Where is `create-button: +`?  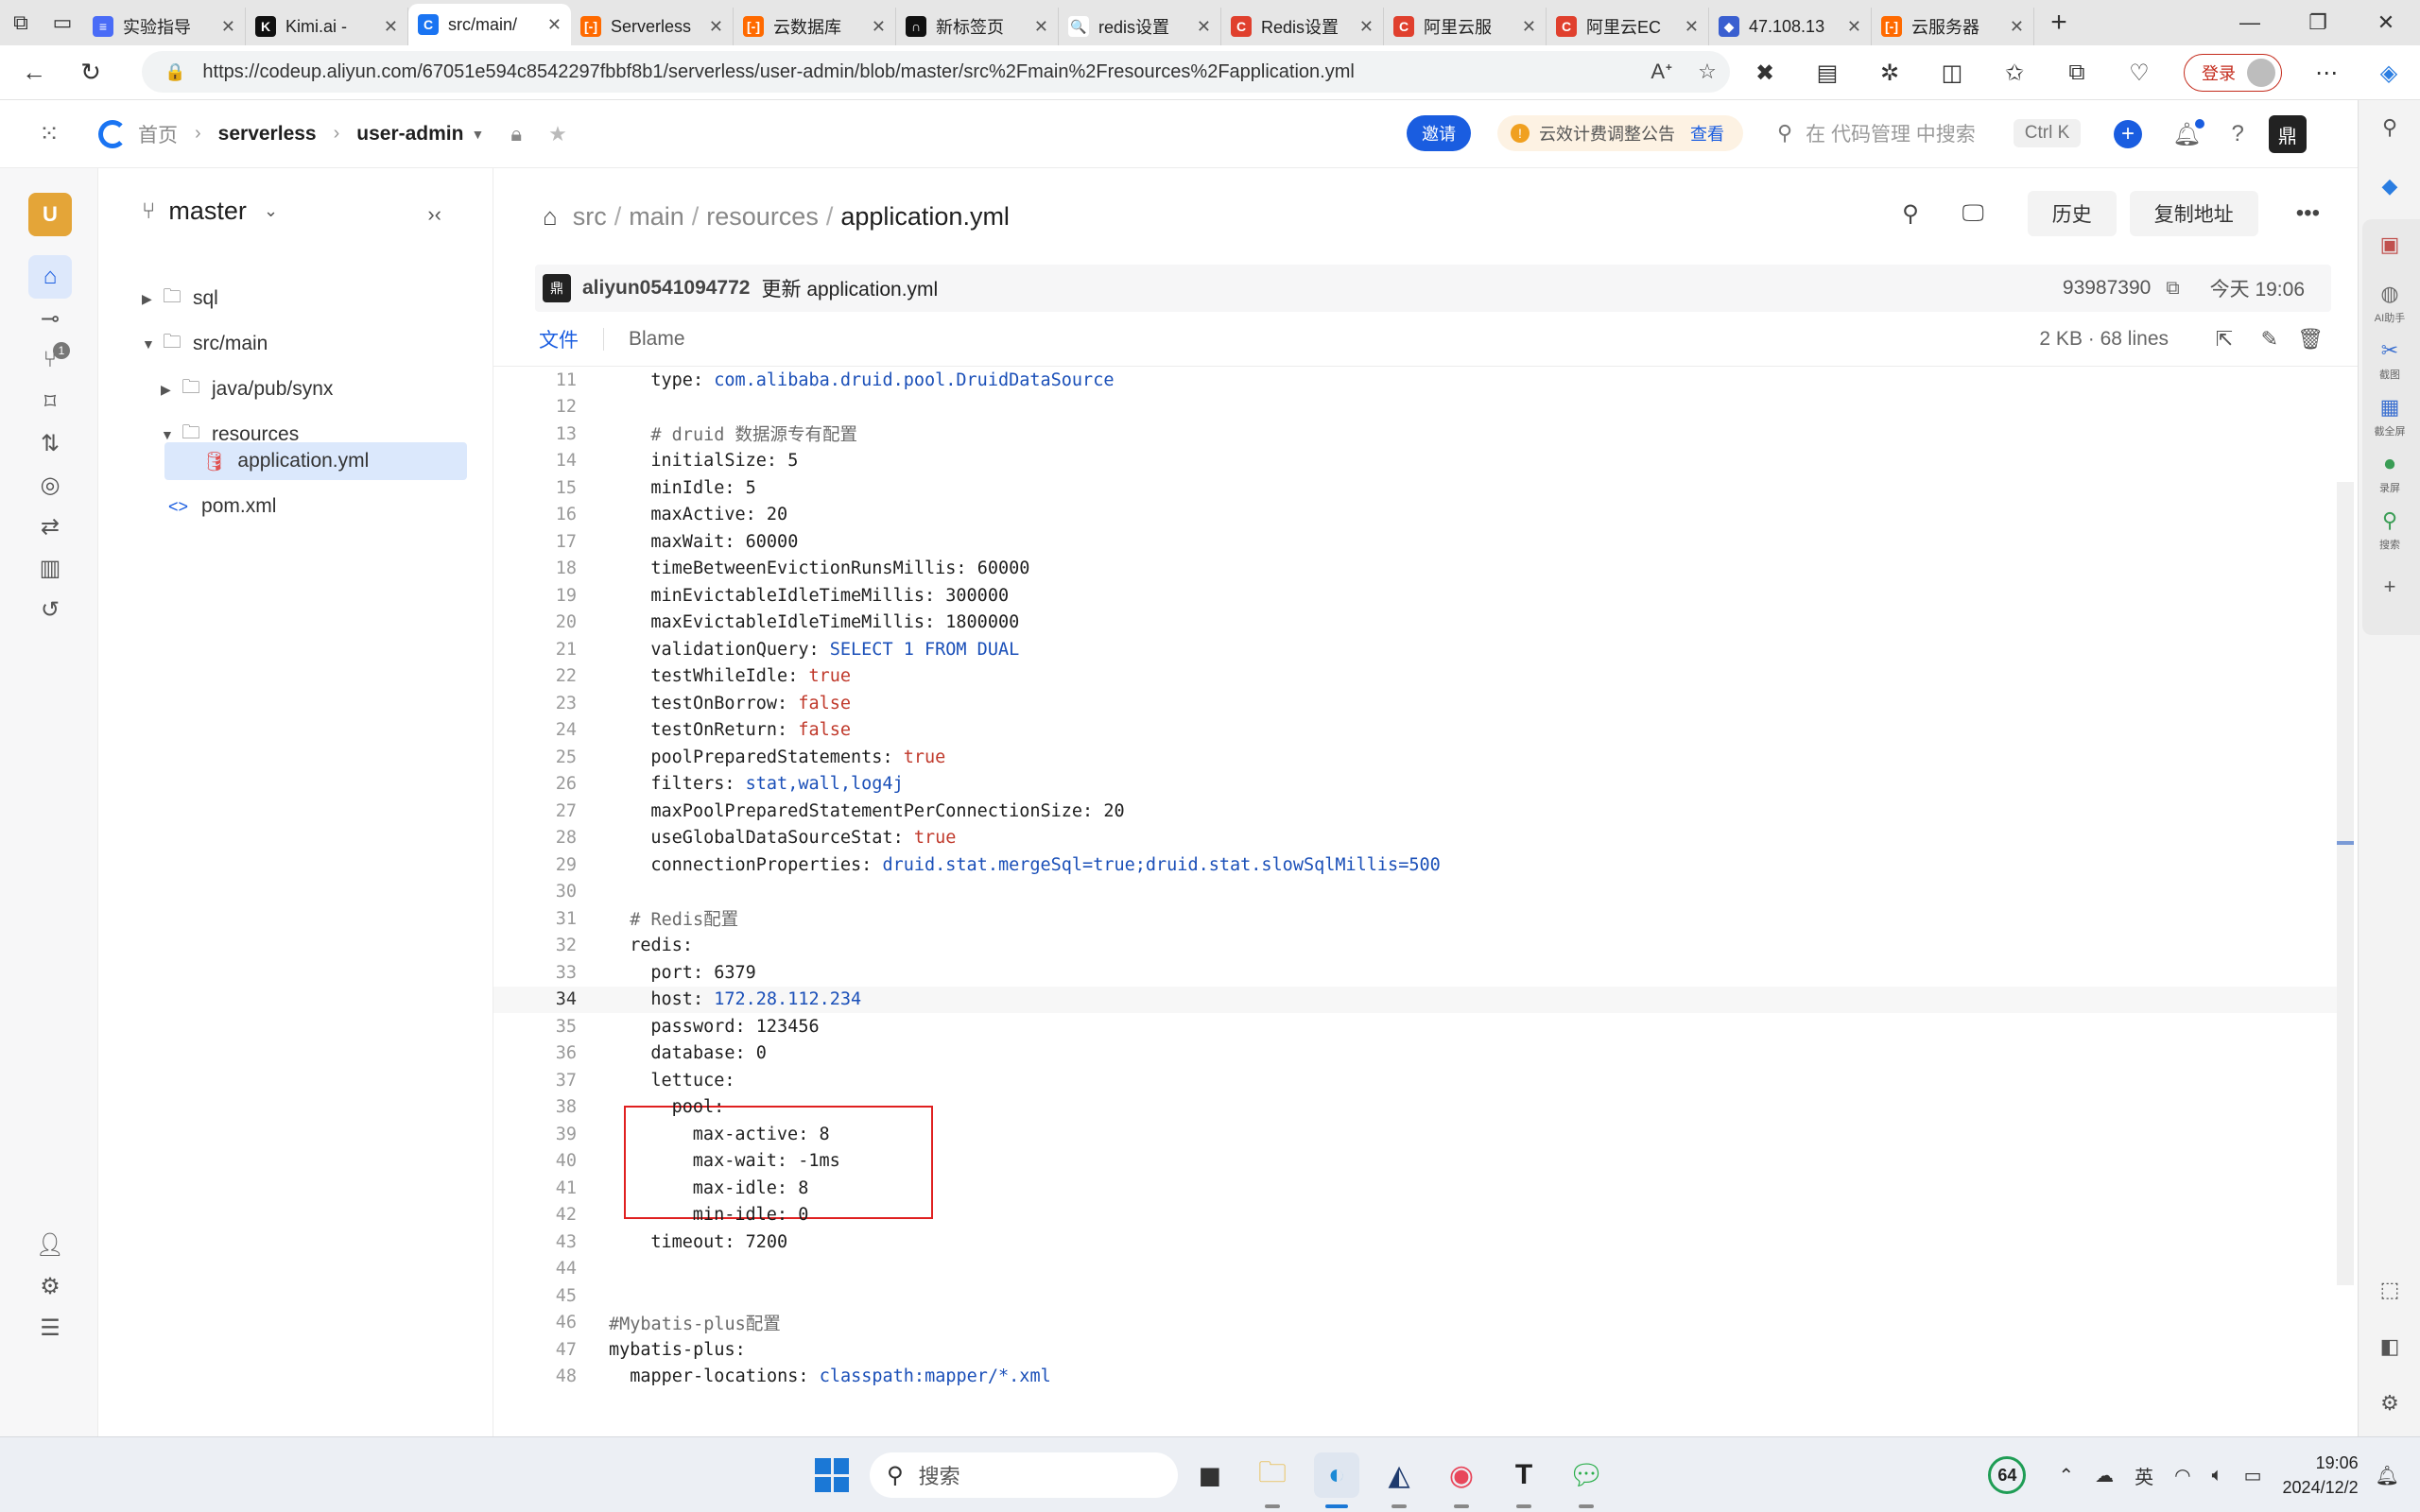
create-button: + is located at coordinates (2128, 134).